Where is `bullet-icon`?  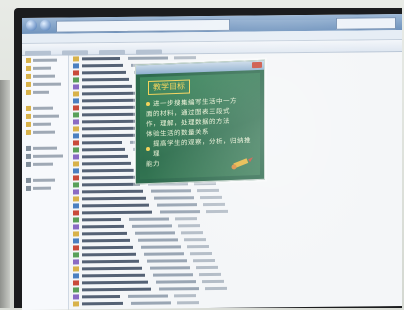
bullet-icon is located at coordinates (148, 149).